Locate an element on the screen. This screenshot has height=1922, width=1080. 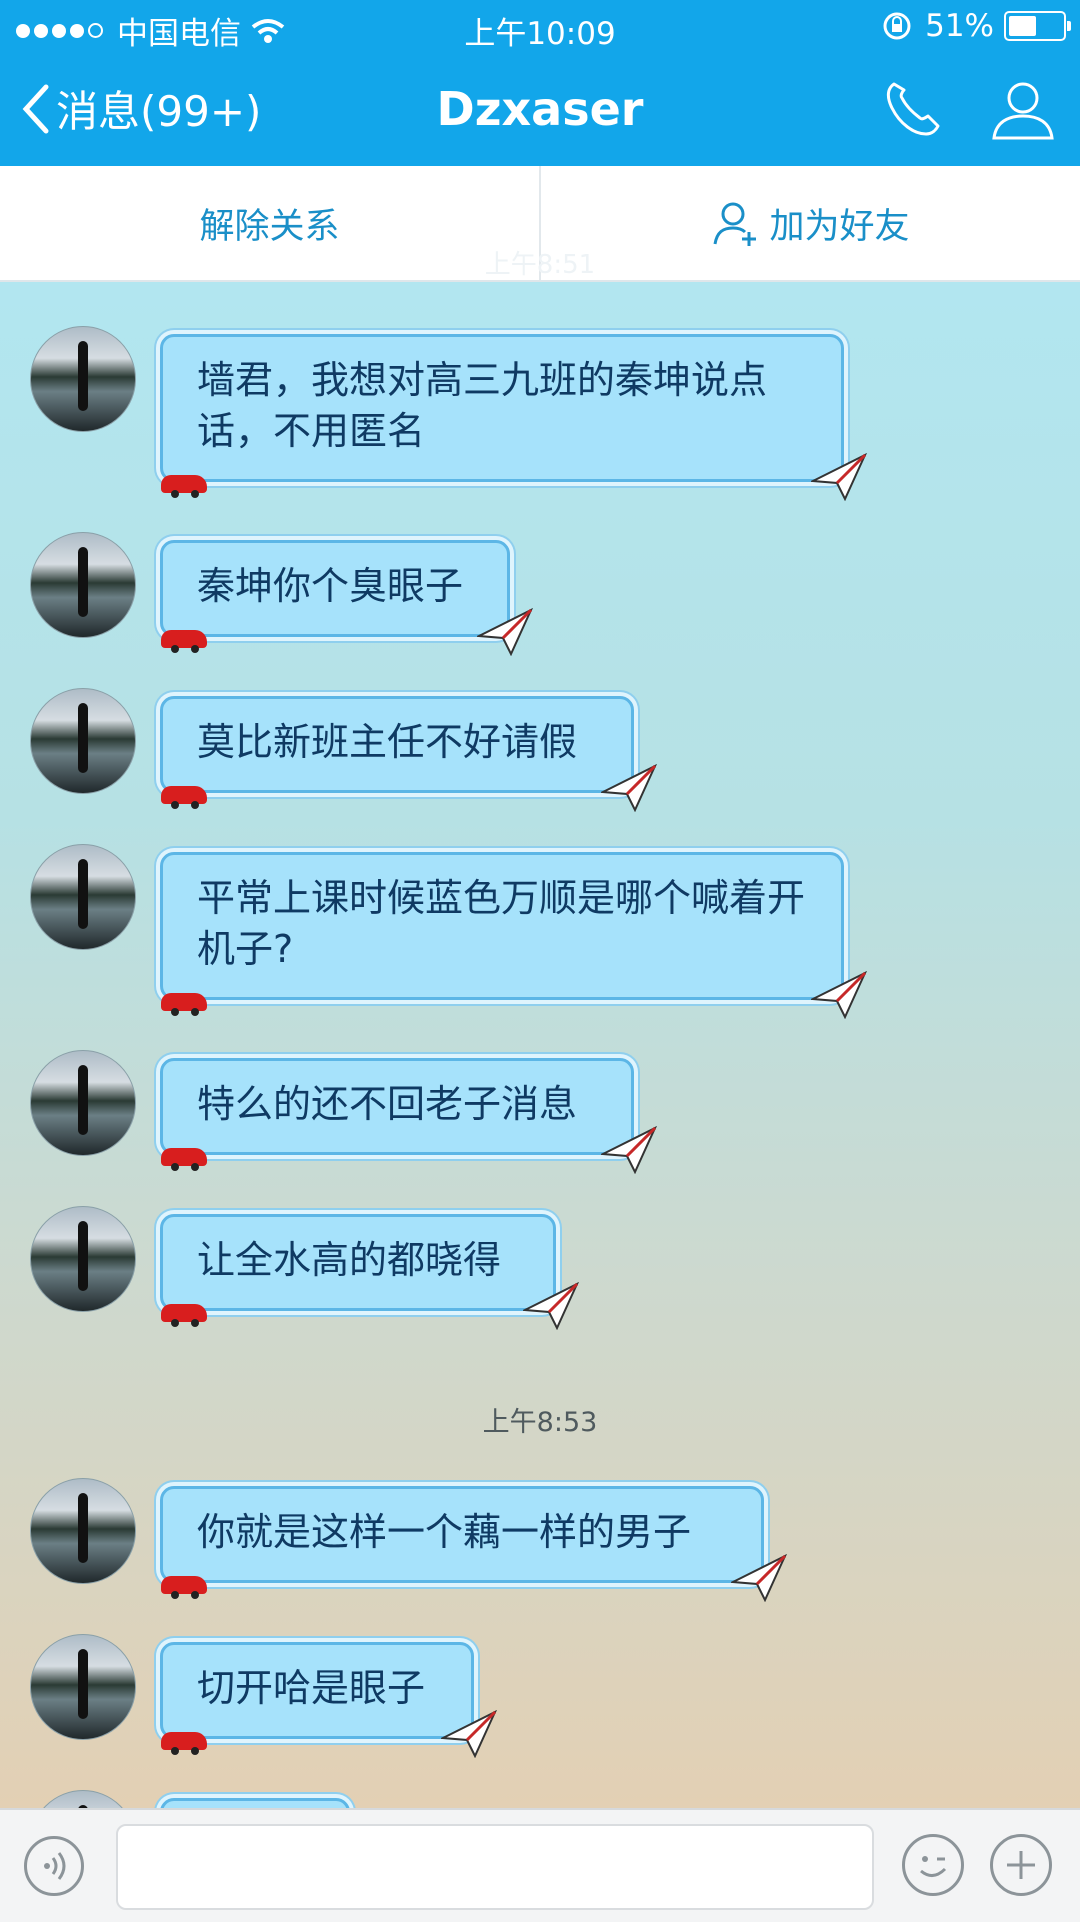
message-bubble: 莫比新班主任不好请假 is located at coordinates (408, 754).